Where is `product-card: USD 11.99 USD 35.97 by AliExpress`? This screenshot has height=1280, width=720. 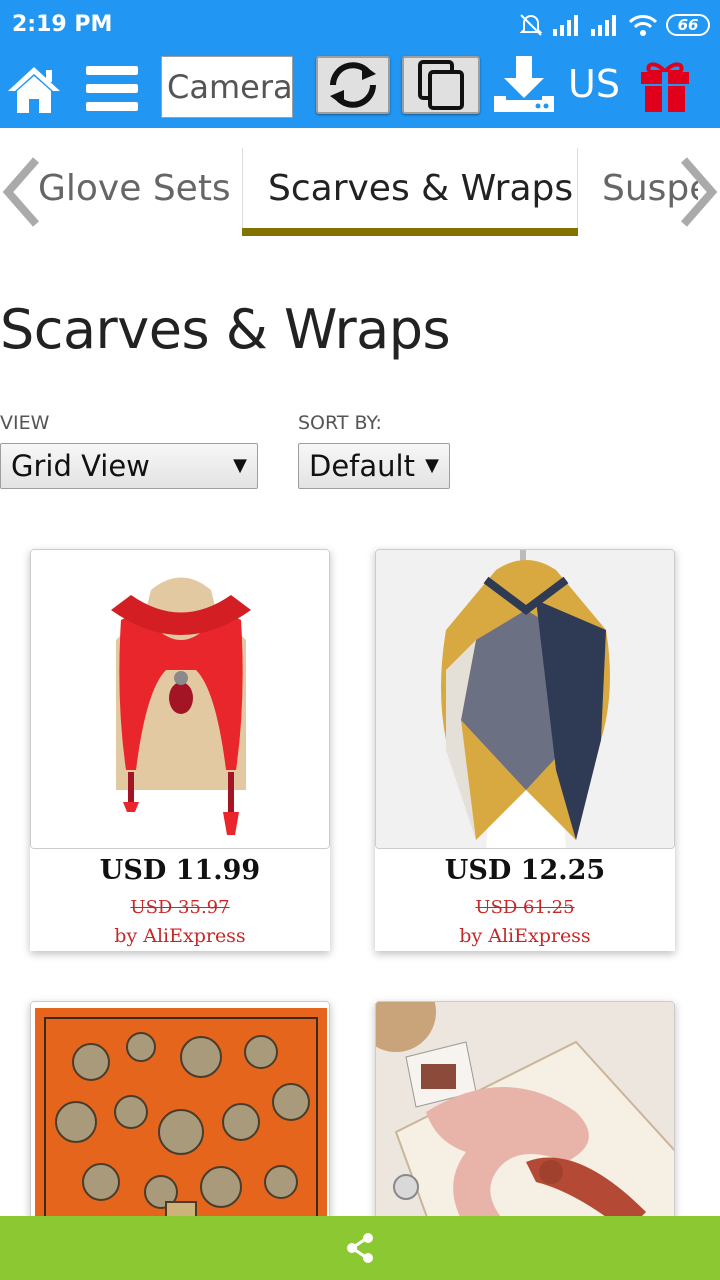 product-card: USD 11.99 USD 35.97 by AliExpress is located at coordinates (180, 750).